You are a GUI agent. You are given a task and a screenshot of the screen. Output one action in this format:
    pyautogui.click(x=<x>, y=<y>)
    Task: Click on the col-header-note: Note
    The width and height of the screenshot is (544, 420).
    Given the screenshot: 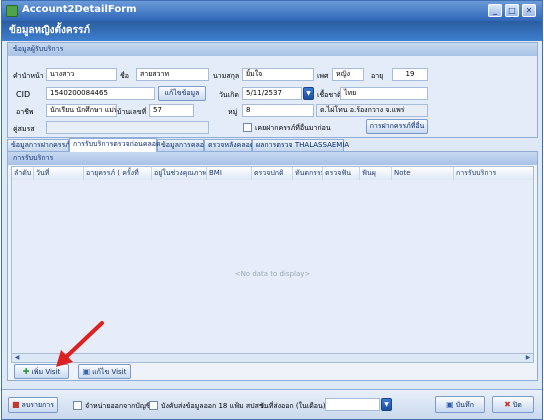 What is the action you would take?
    pyautogui.click(x=423, y=173)
    